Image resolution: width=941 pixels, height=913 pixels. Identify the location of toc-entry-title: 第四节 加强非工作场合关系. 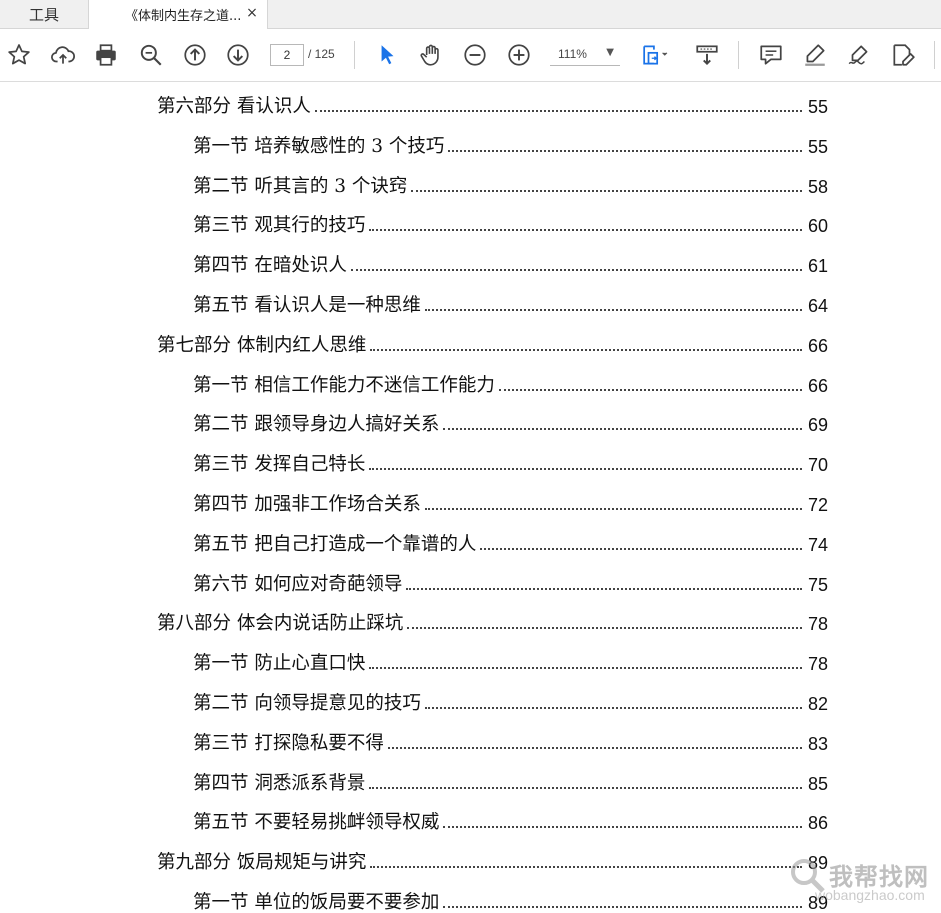
(307, 504).